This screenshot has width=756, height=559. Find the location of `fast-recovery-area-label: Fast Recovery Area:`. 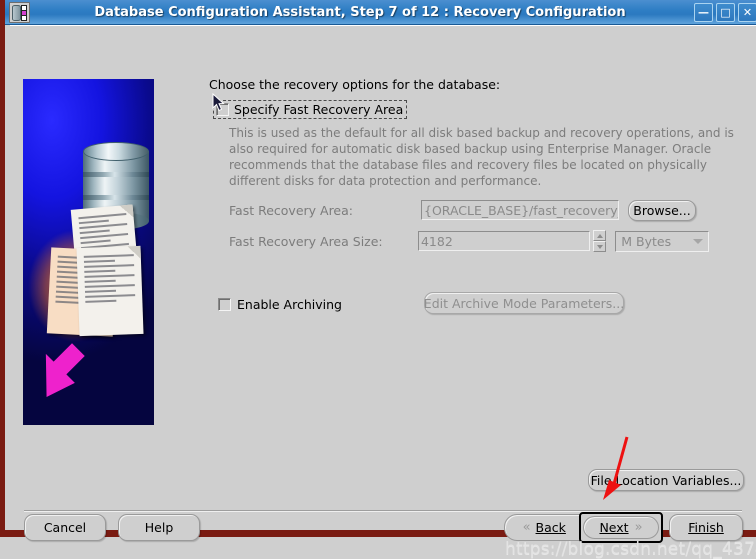

fast-recovery-area-label: Fast Recovery Area: is located at coordinates (291, 210).